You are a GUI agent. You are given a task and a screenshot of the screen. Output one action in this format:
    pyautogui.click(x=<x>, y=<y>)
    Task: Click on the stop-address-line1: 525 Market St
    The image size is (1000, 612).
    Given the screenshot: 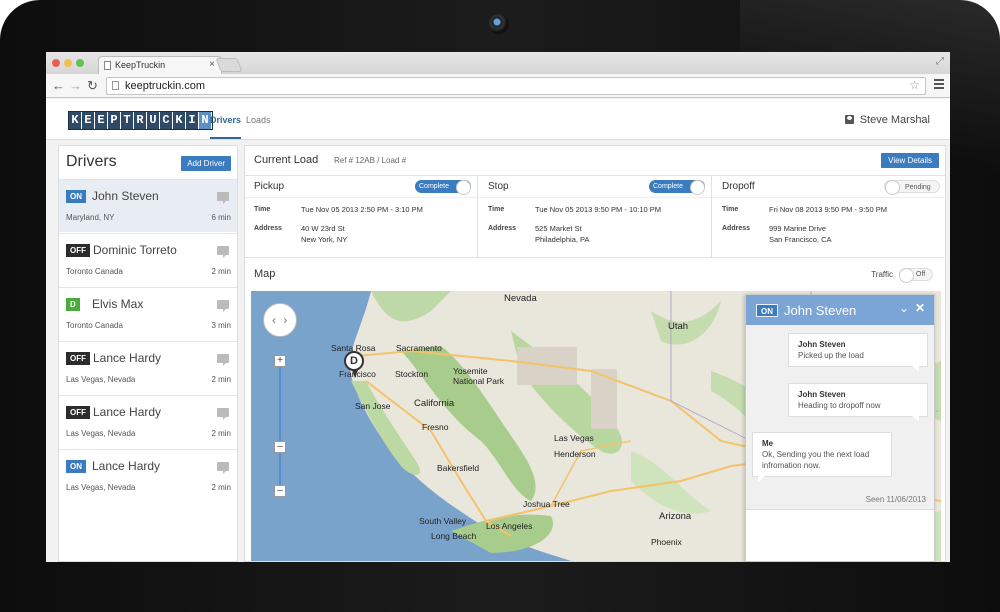 What is the action you would take?
    pyautogui.click(x=558, y=228)
    